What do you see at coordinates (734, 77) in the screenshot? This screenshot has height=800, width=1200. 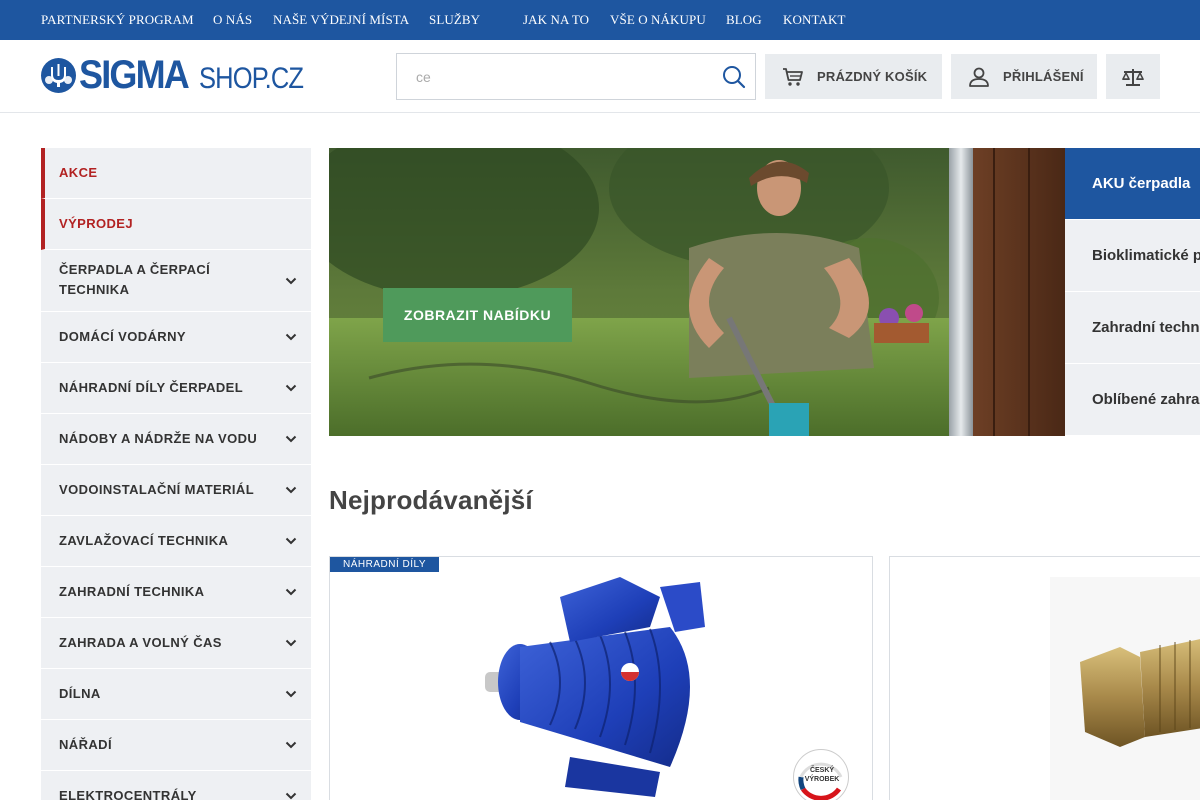 I see `search-icon` at bounding box center [734, 77].